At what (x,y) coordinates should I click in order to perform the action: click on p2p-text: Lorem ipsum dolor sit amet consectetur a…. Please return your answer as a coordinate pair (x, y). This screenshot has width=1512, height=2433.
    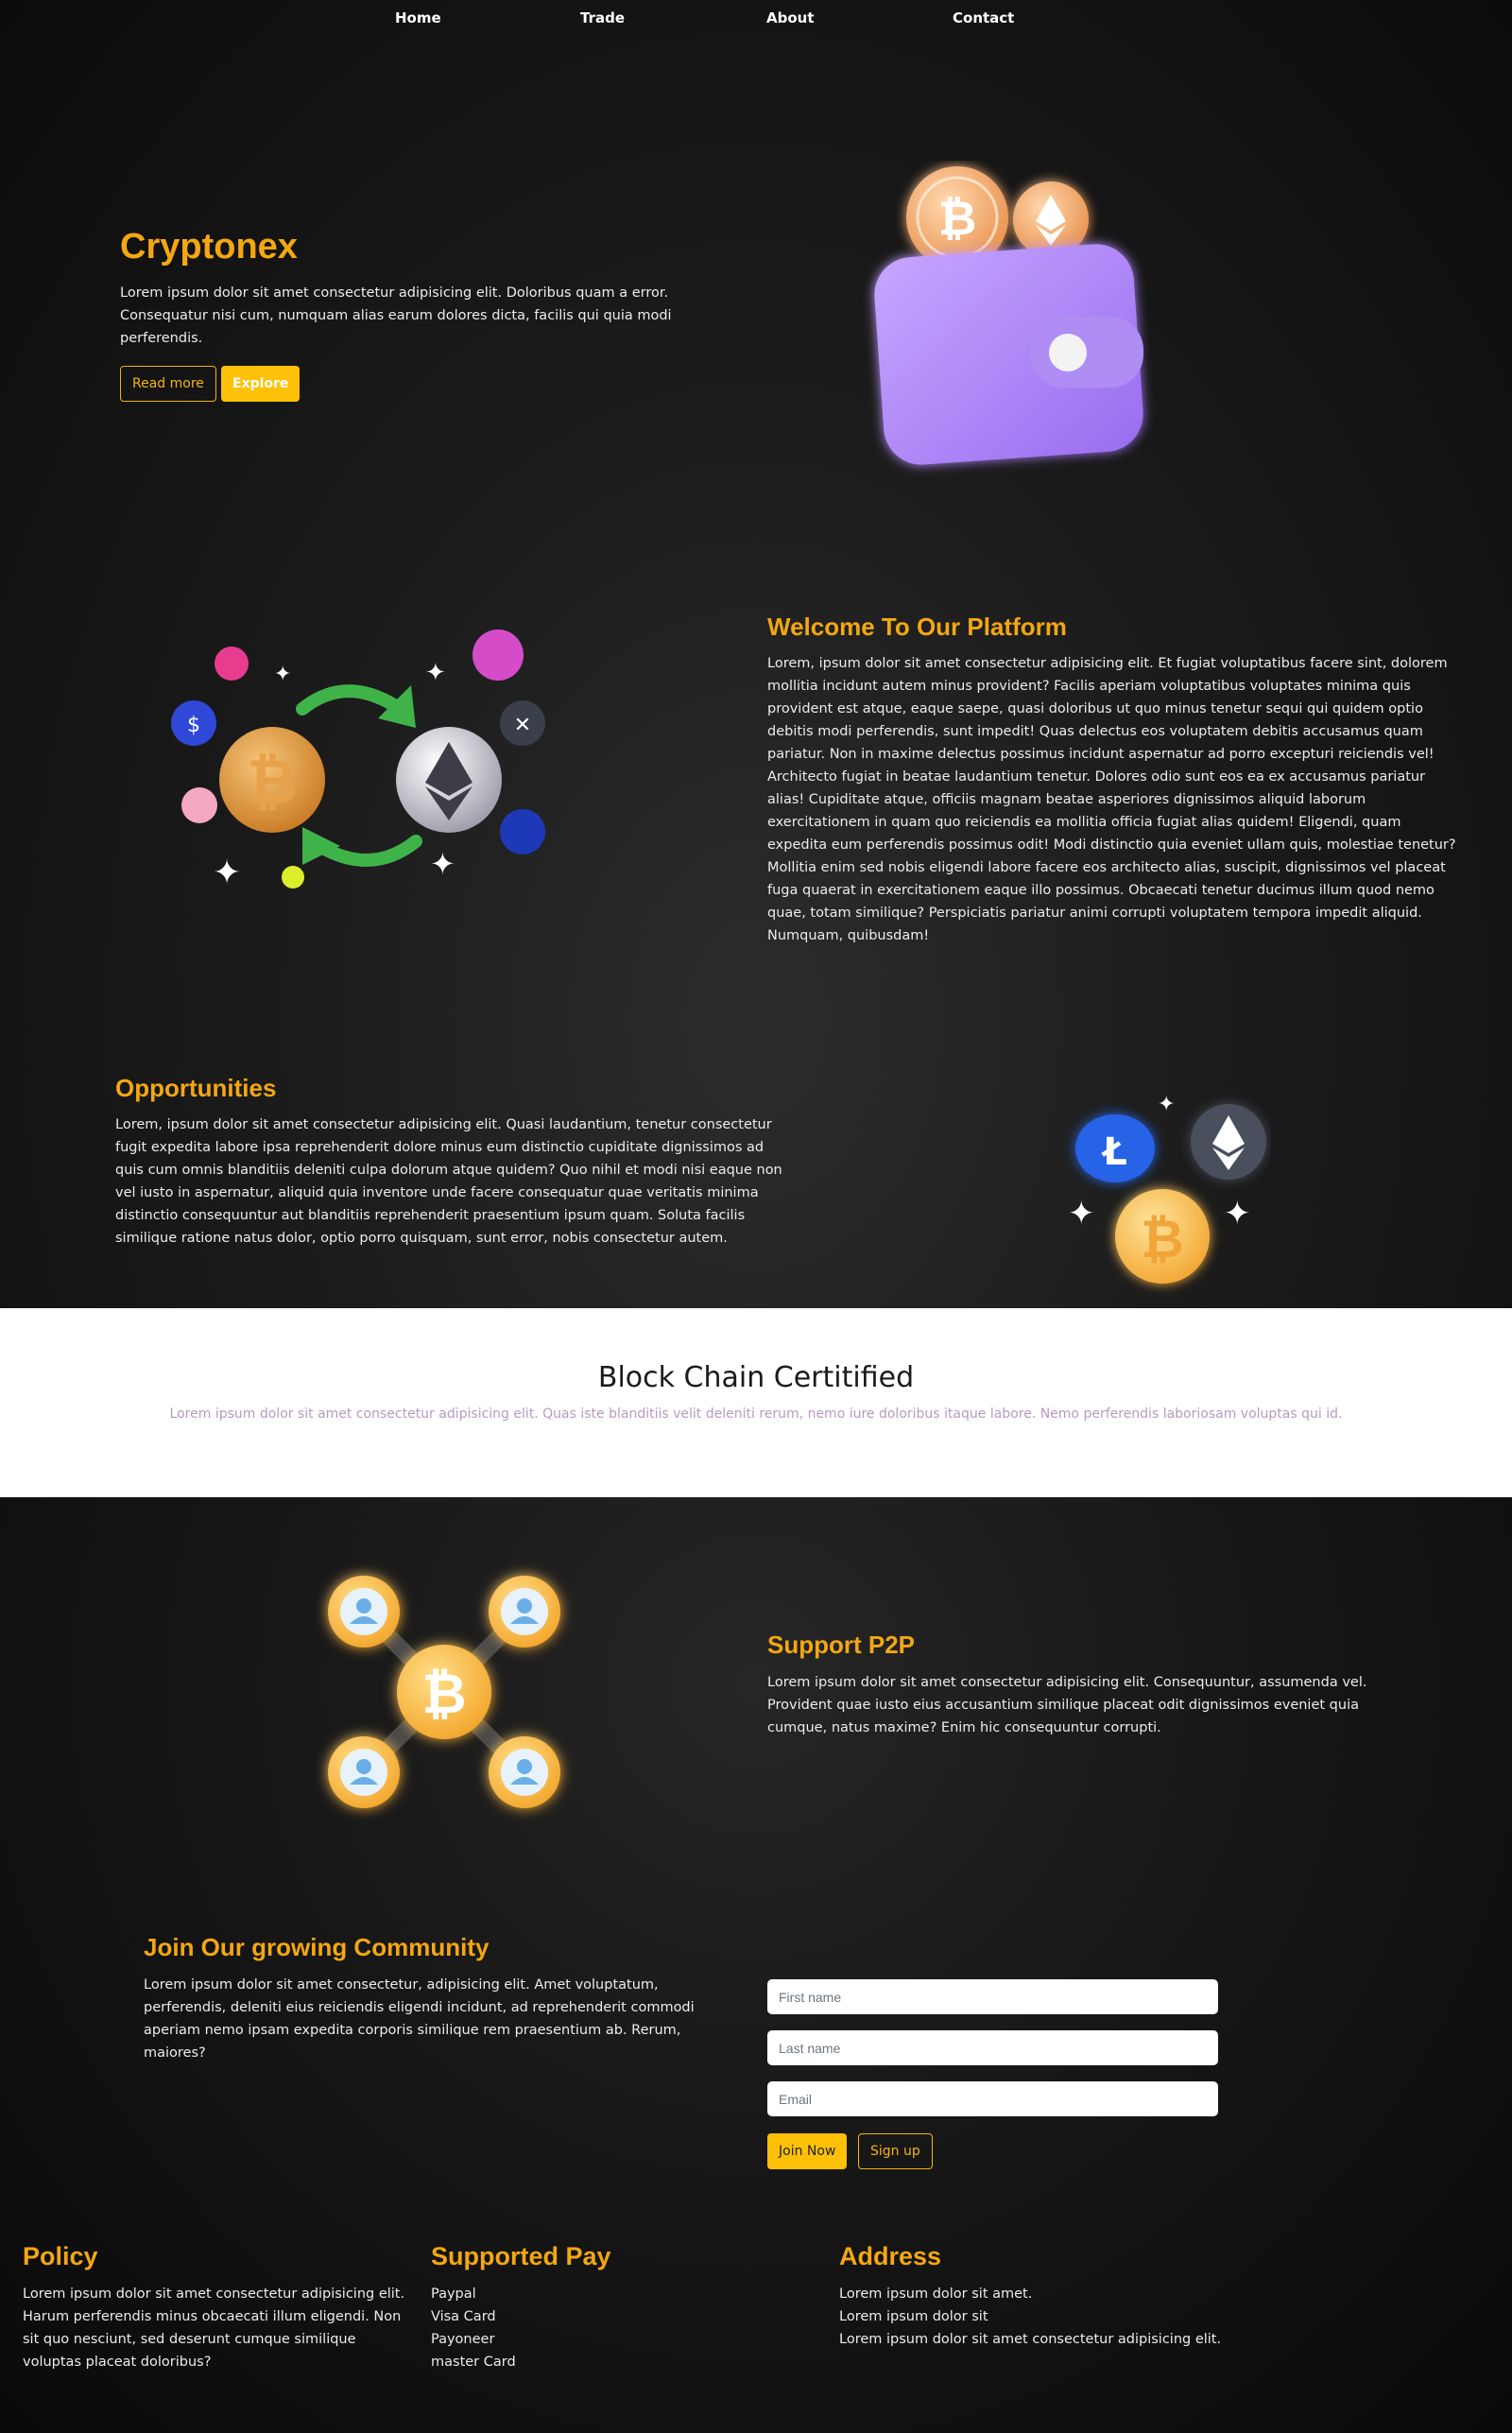
    Looking at the image, I should click on (1067, 1705).